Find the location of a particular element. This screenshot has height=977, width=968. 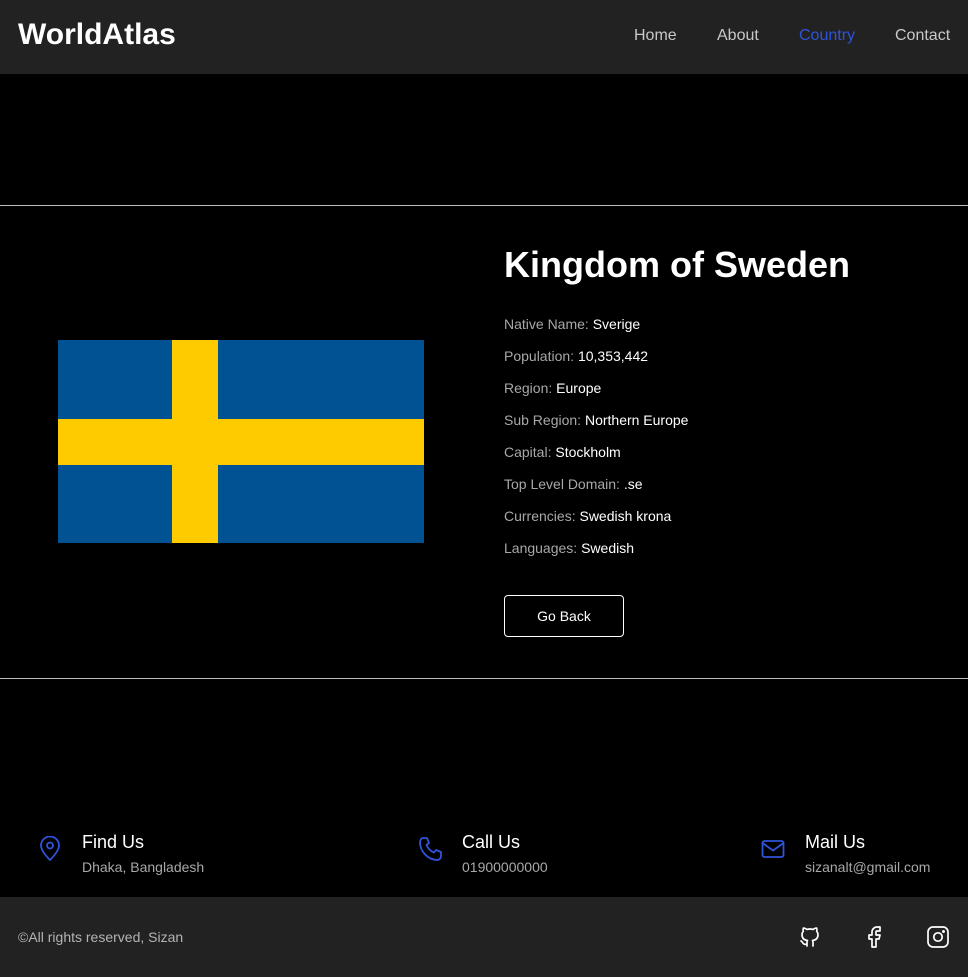

detail-value: Swedish krona is located at coordinates (625, 516).